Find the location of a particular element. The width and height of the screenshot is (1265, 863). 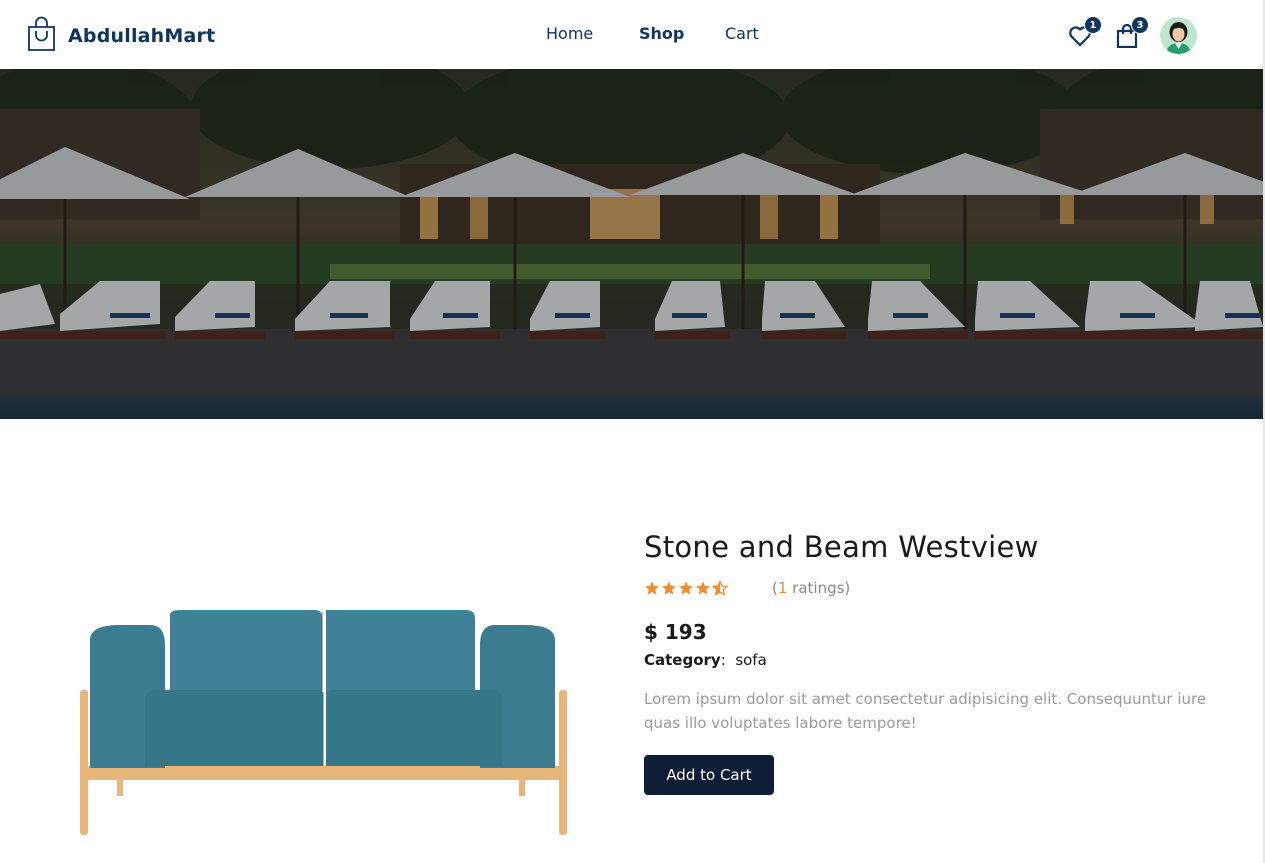

ratings-label: ratings) is located at coordinates (819, 588).